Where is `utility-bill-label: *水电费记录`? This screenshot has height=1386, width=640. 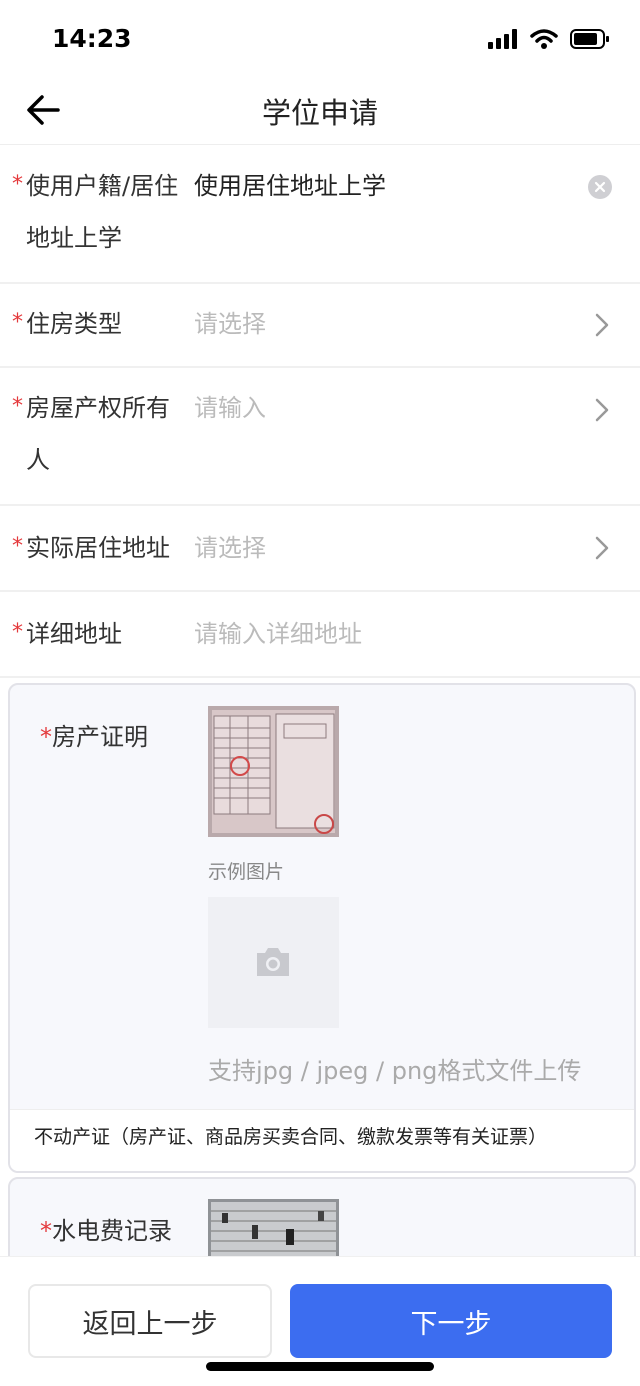 utility-bill-label: *水电费记录 is located at coordinates (106, 1231).